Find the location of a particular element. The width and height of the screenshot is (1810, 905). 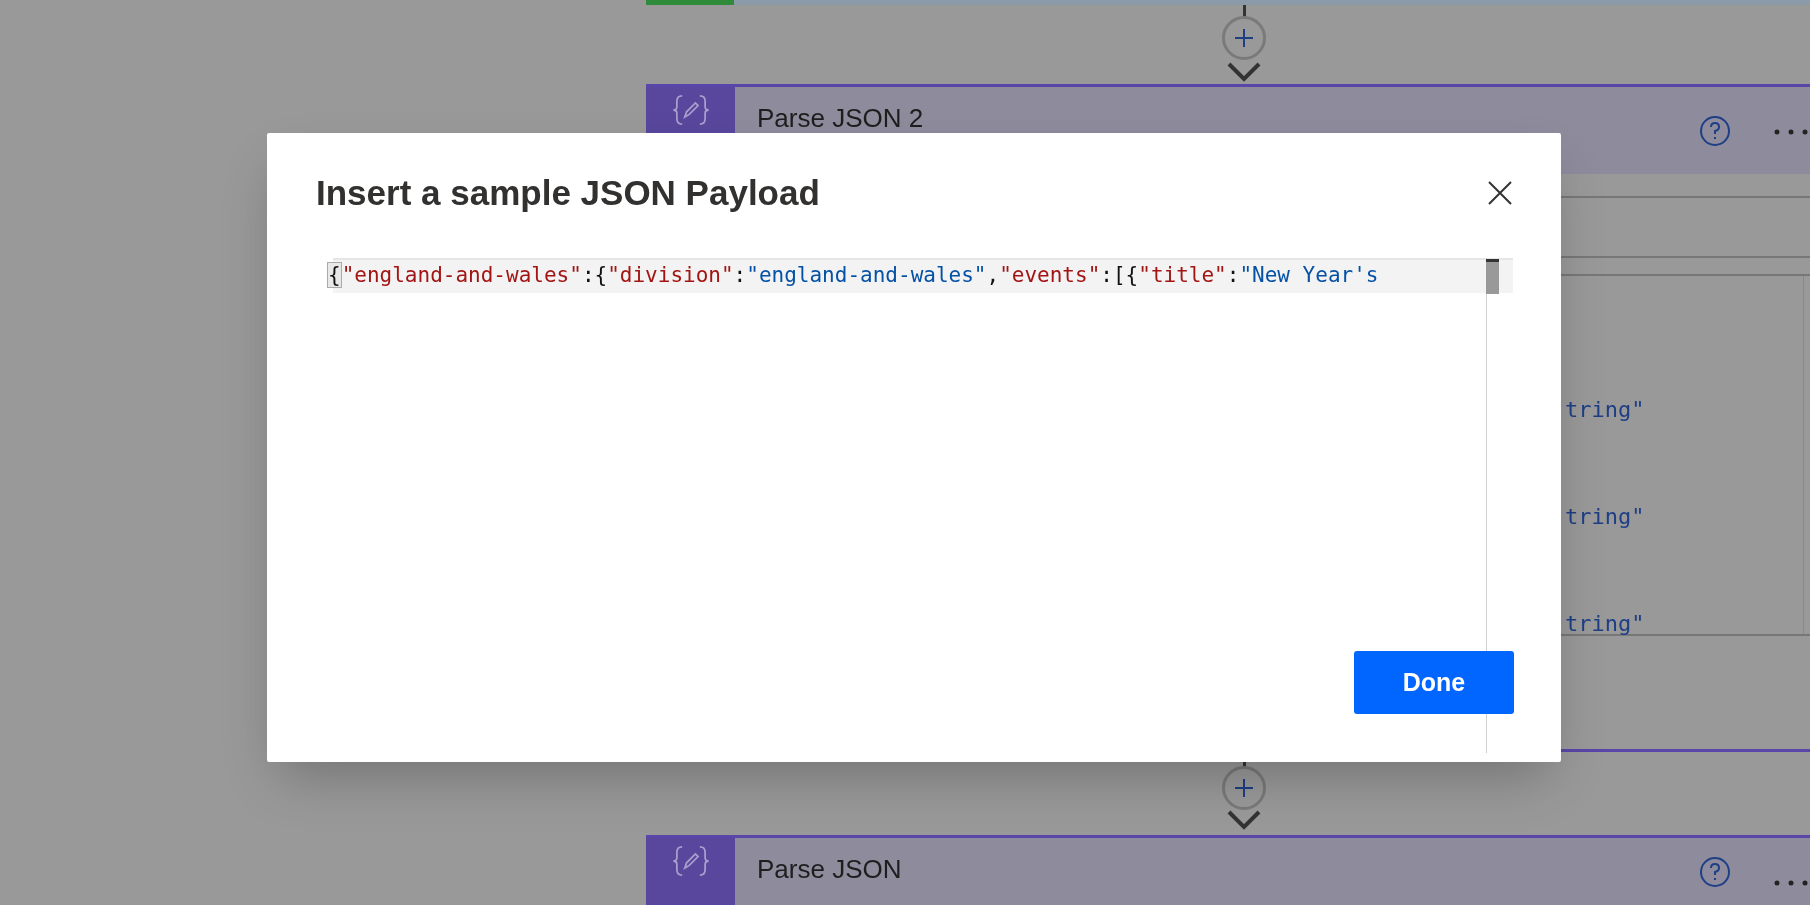

done-button: Done is located at coordinates (1434, 682).